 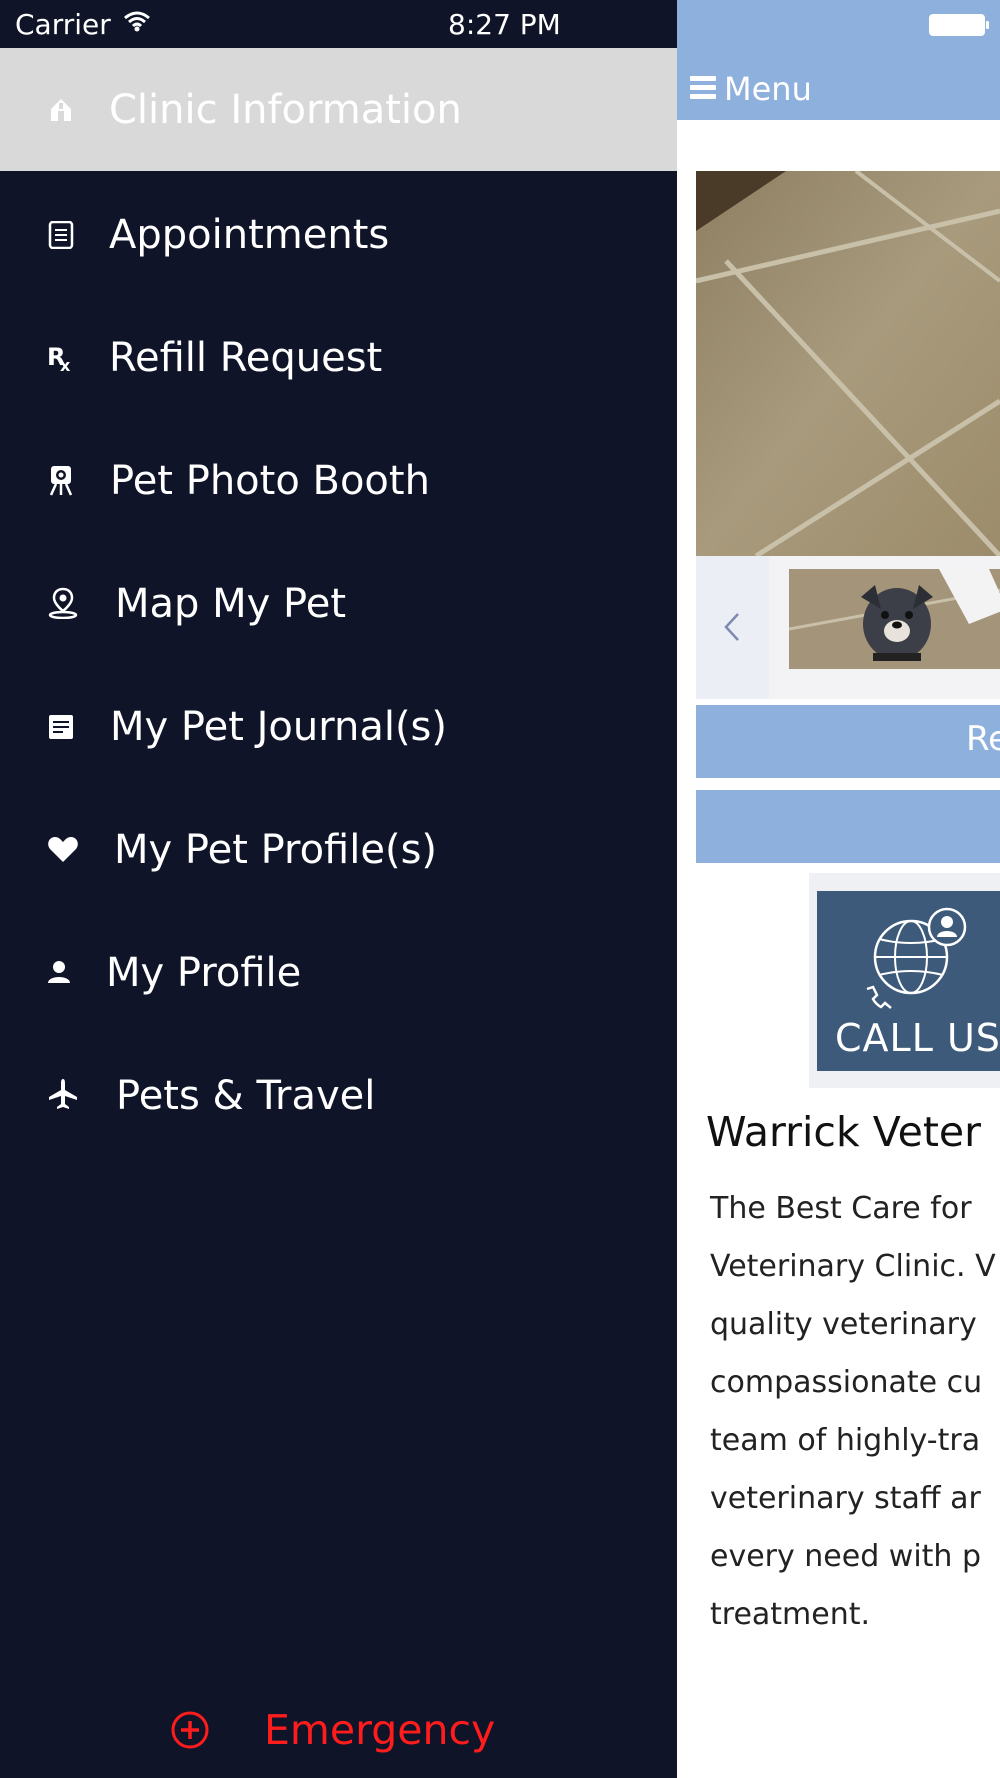 What do you see at coordinates (790, 1614) in the screenshot?
I see `about-line: treatment.` at bounding box center [790, 1614].